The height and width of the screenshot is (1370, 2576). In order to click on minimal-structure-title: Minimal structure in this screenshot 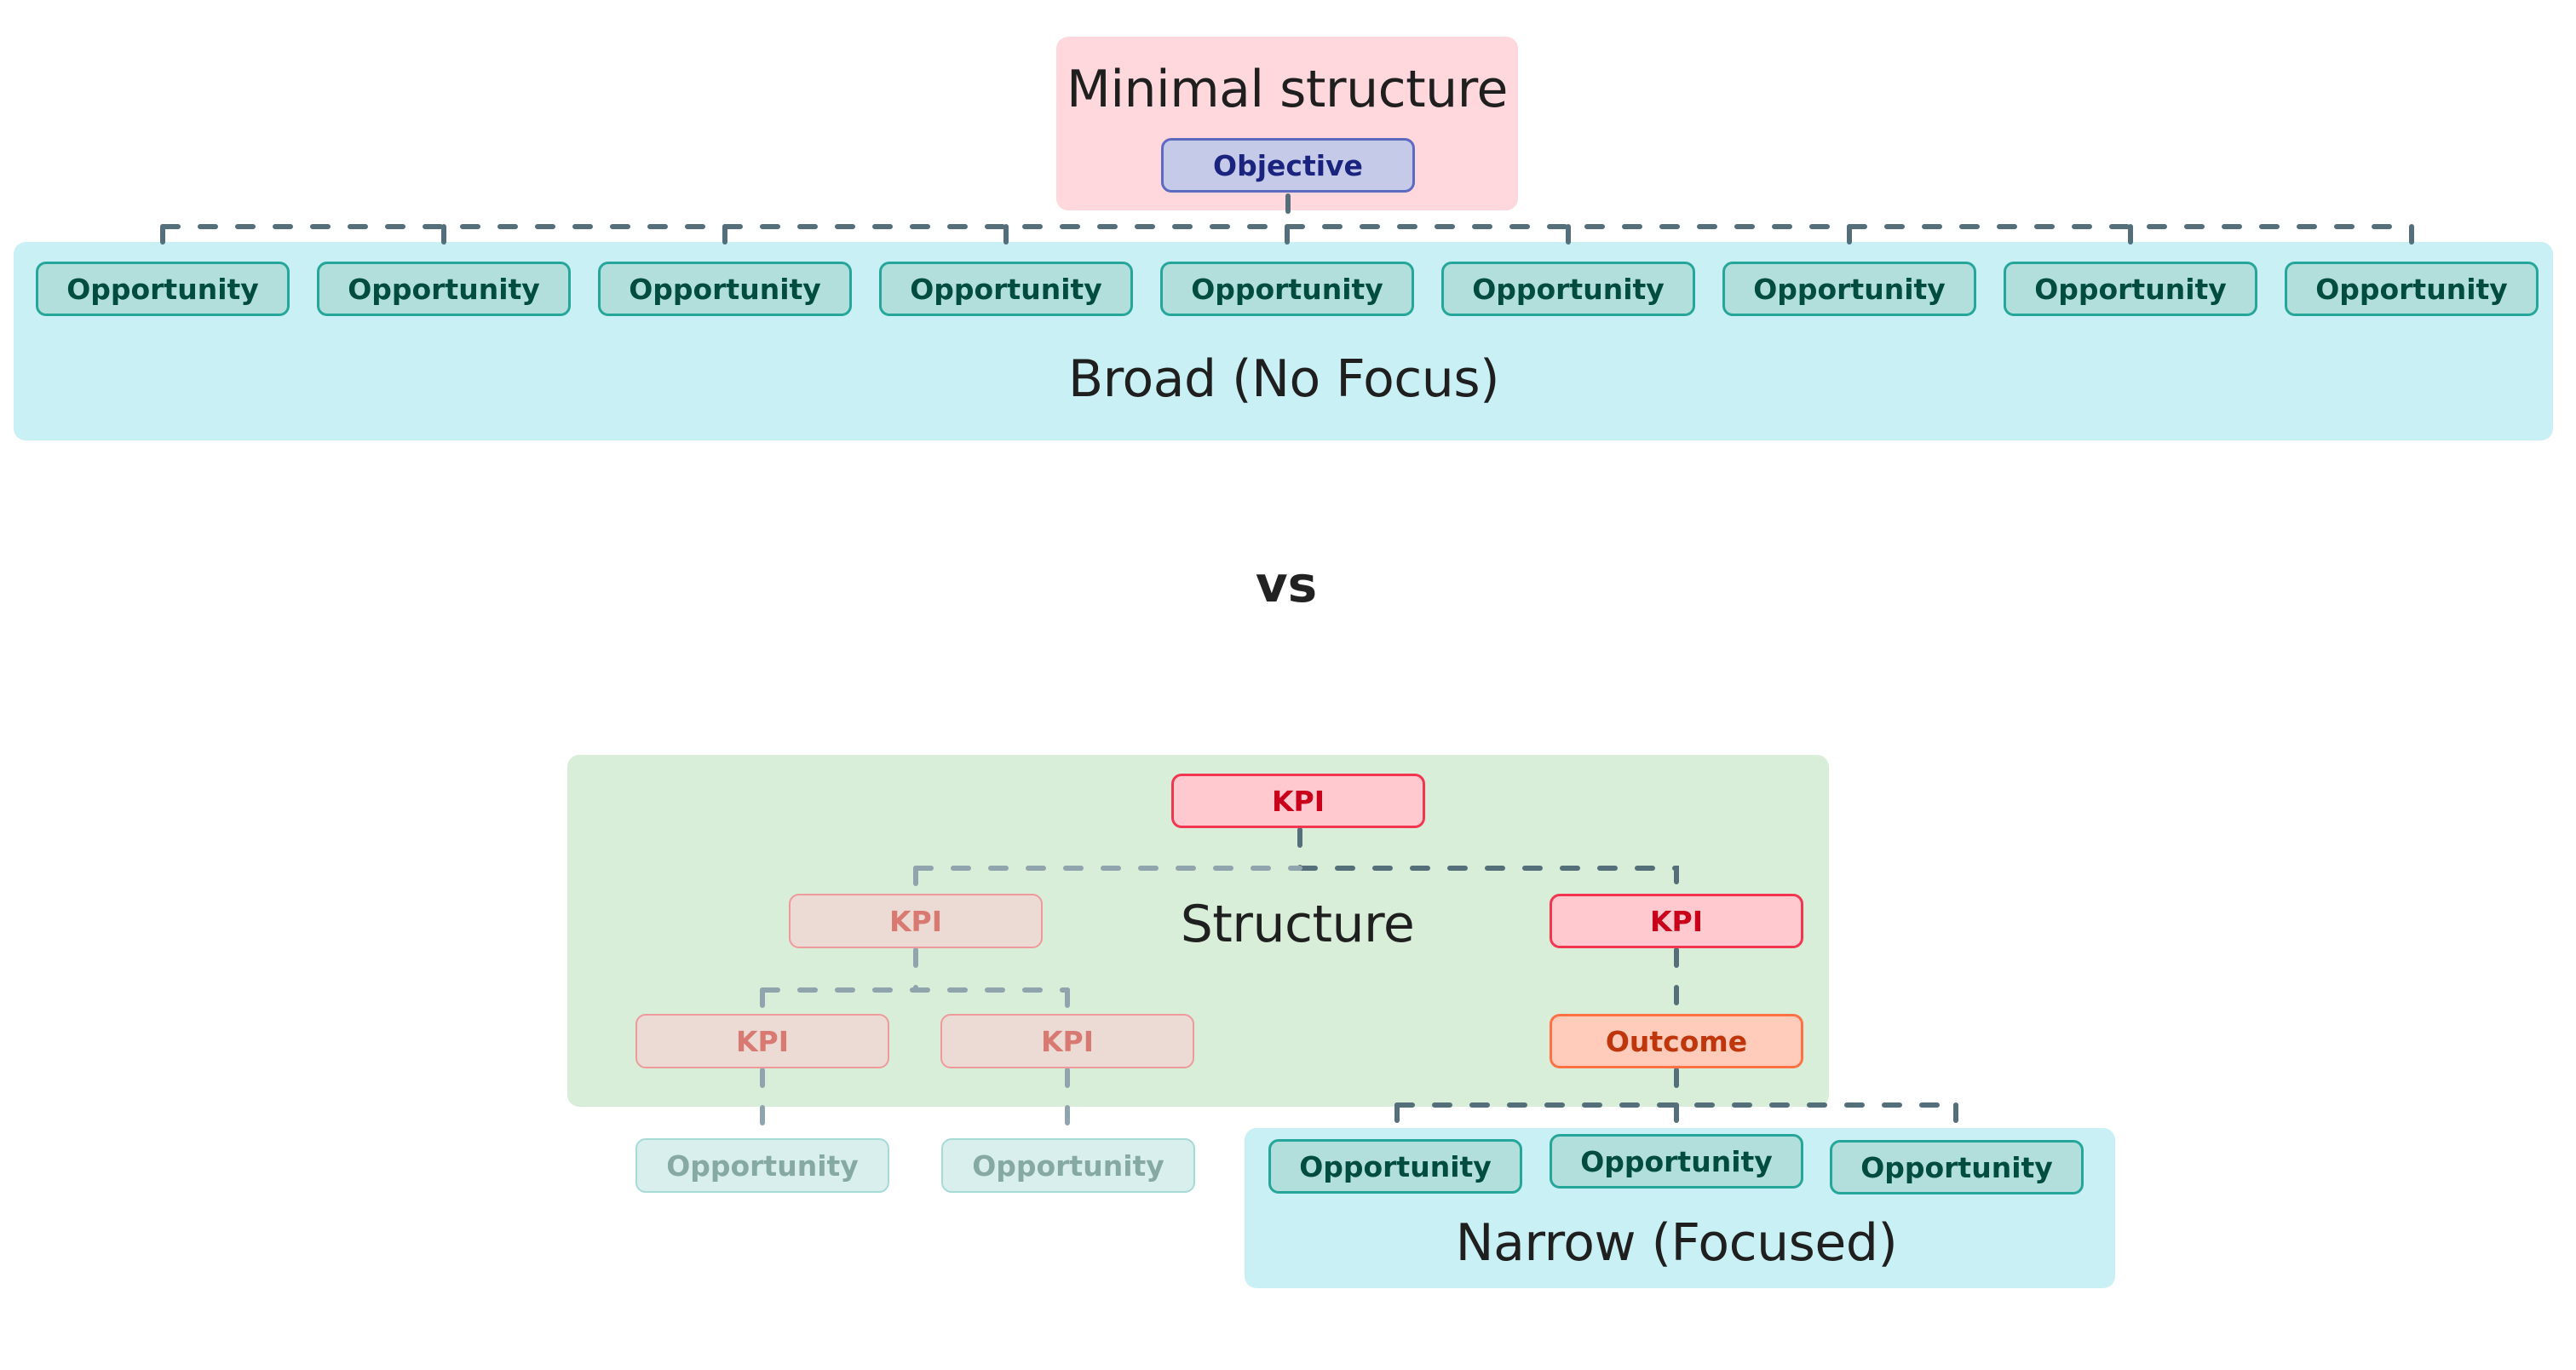, I will do `click(1287, 90)`.